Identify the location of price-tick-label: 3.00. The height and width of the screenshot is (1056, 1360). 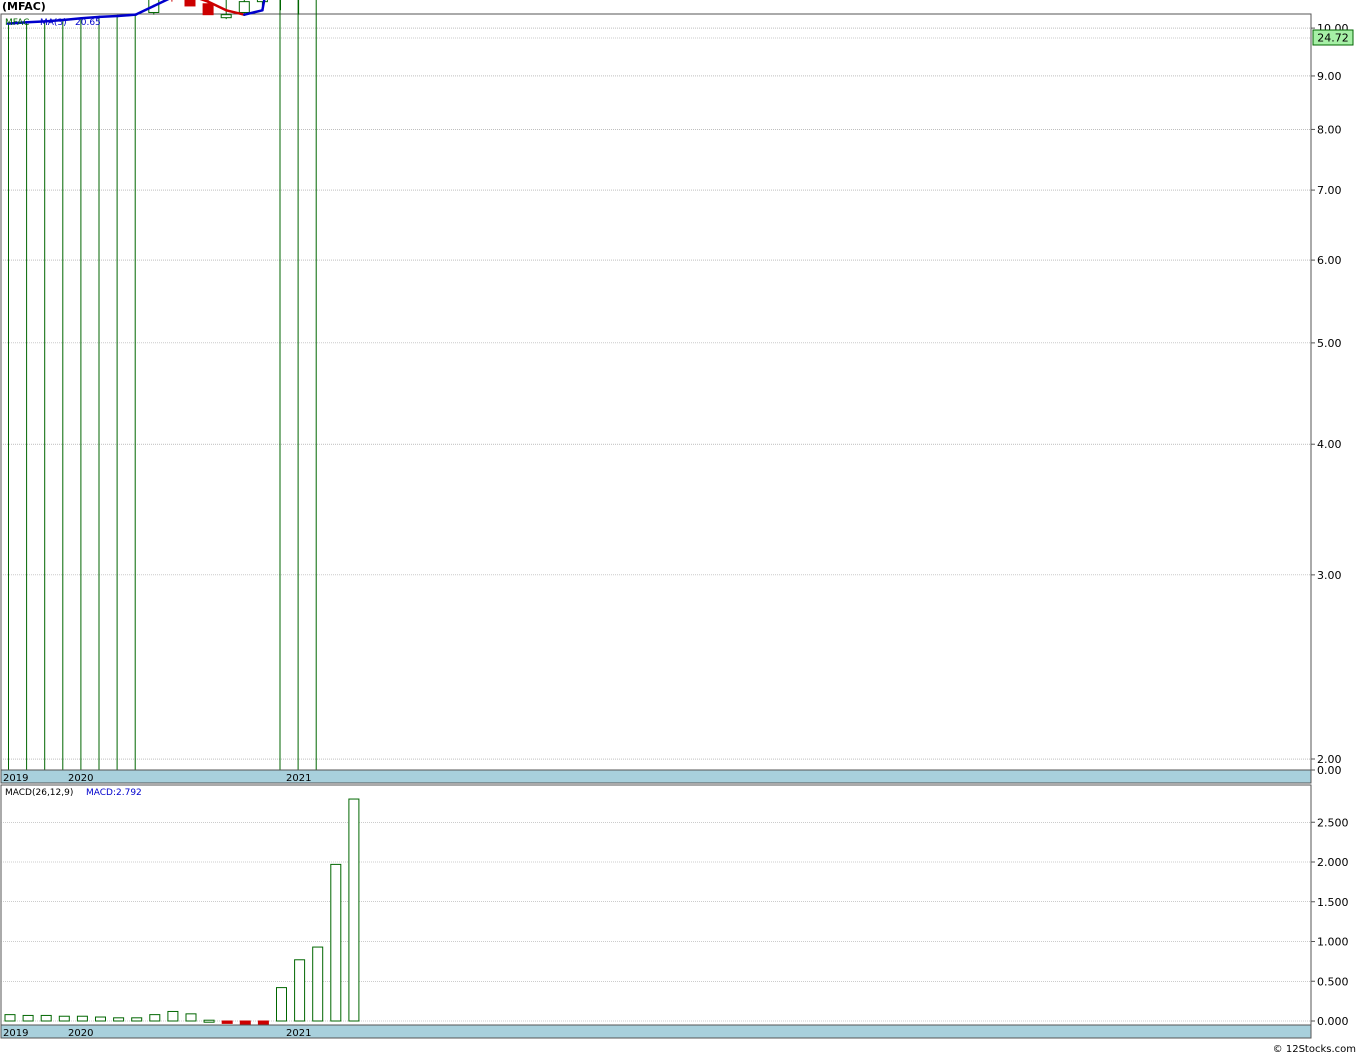
(1329, 575).